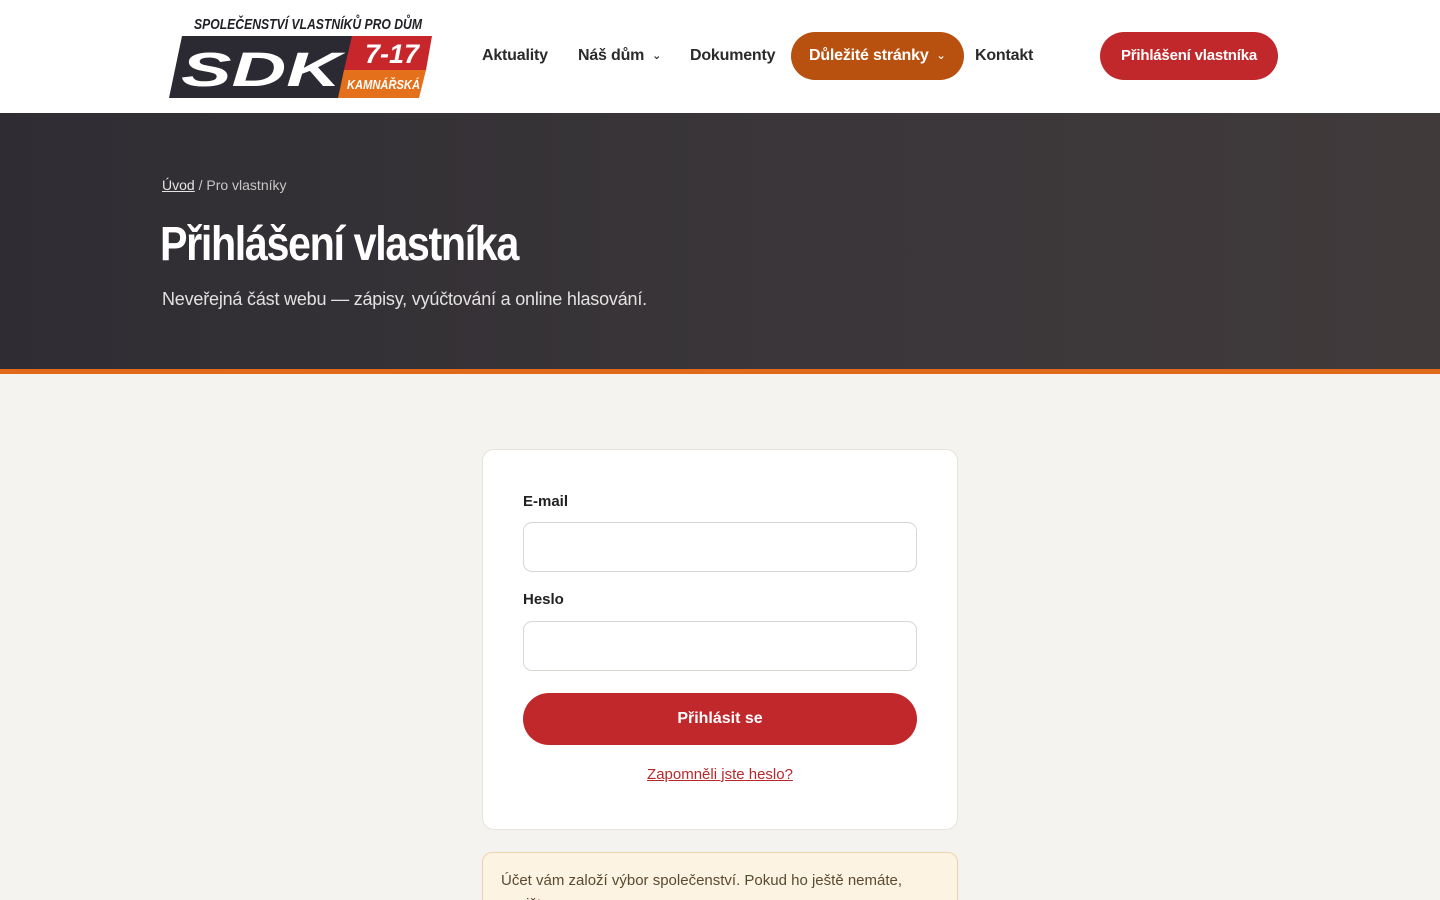 Image resolution: width=1440 pixels, height=900 pixels. I want to click on email-label: E-mail, so click(546, 501).